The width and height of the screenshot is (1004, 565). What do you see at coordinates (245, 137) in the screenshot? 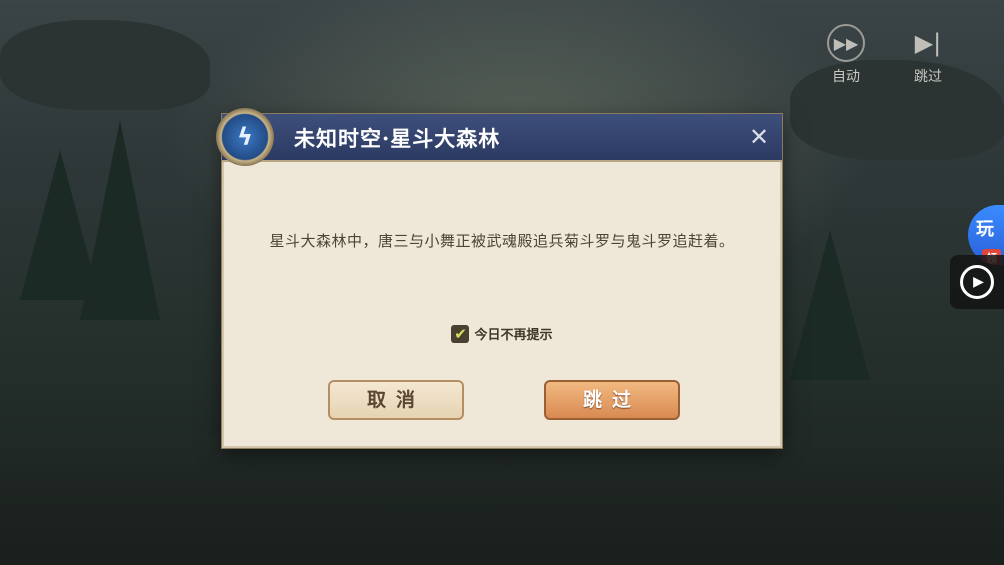
I see `lightning-emblem-icon: ϟ` at bounding box center [245, 137].